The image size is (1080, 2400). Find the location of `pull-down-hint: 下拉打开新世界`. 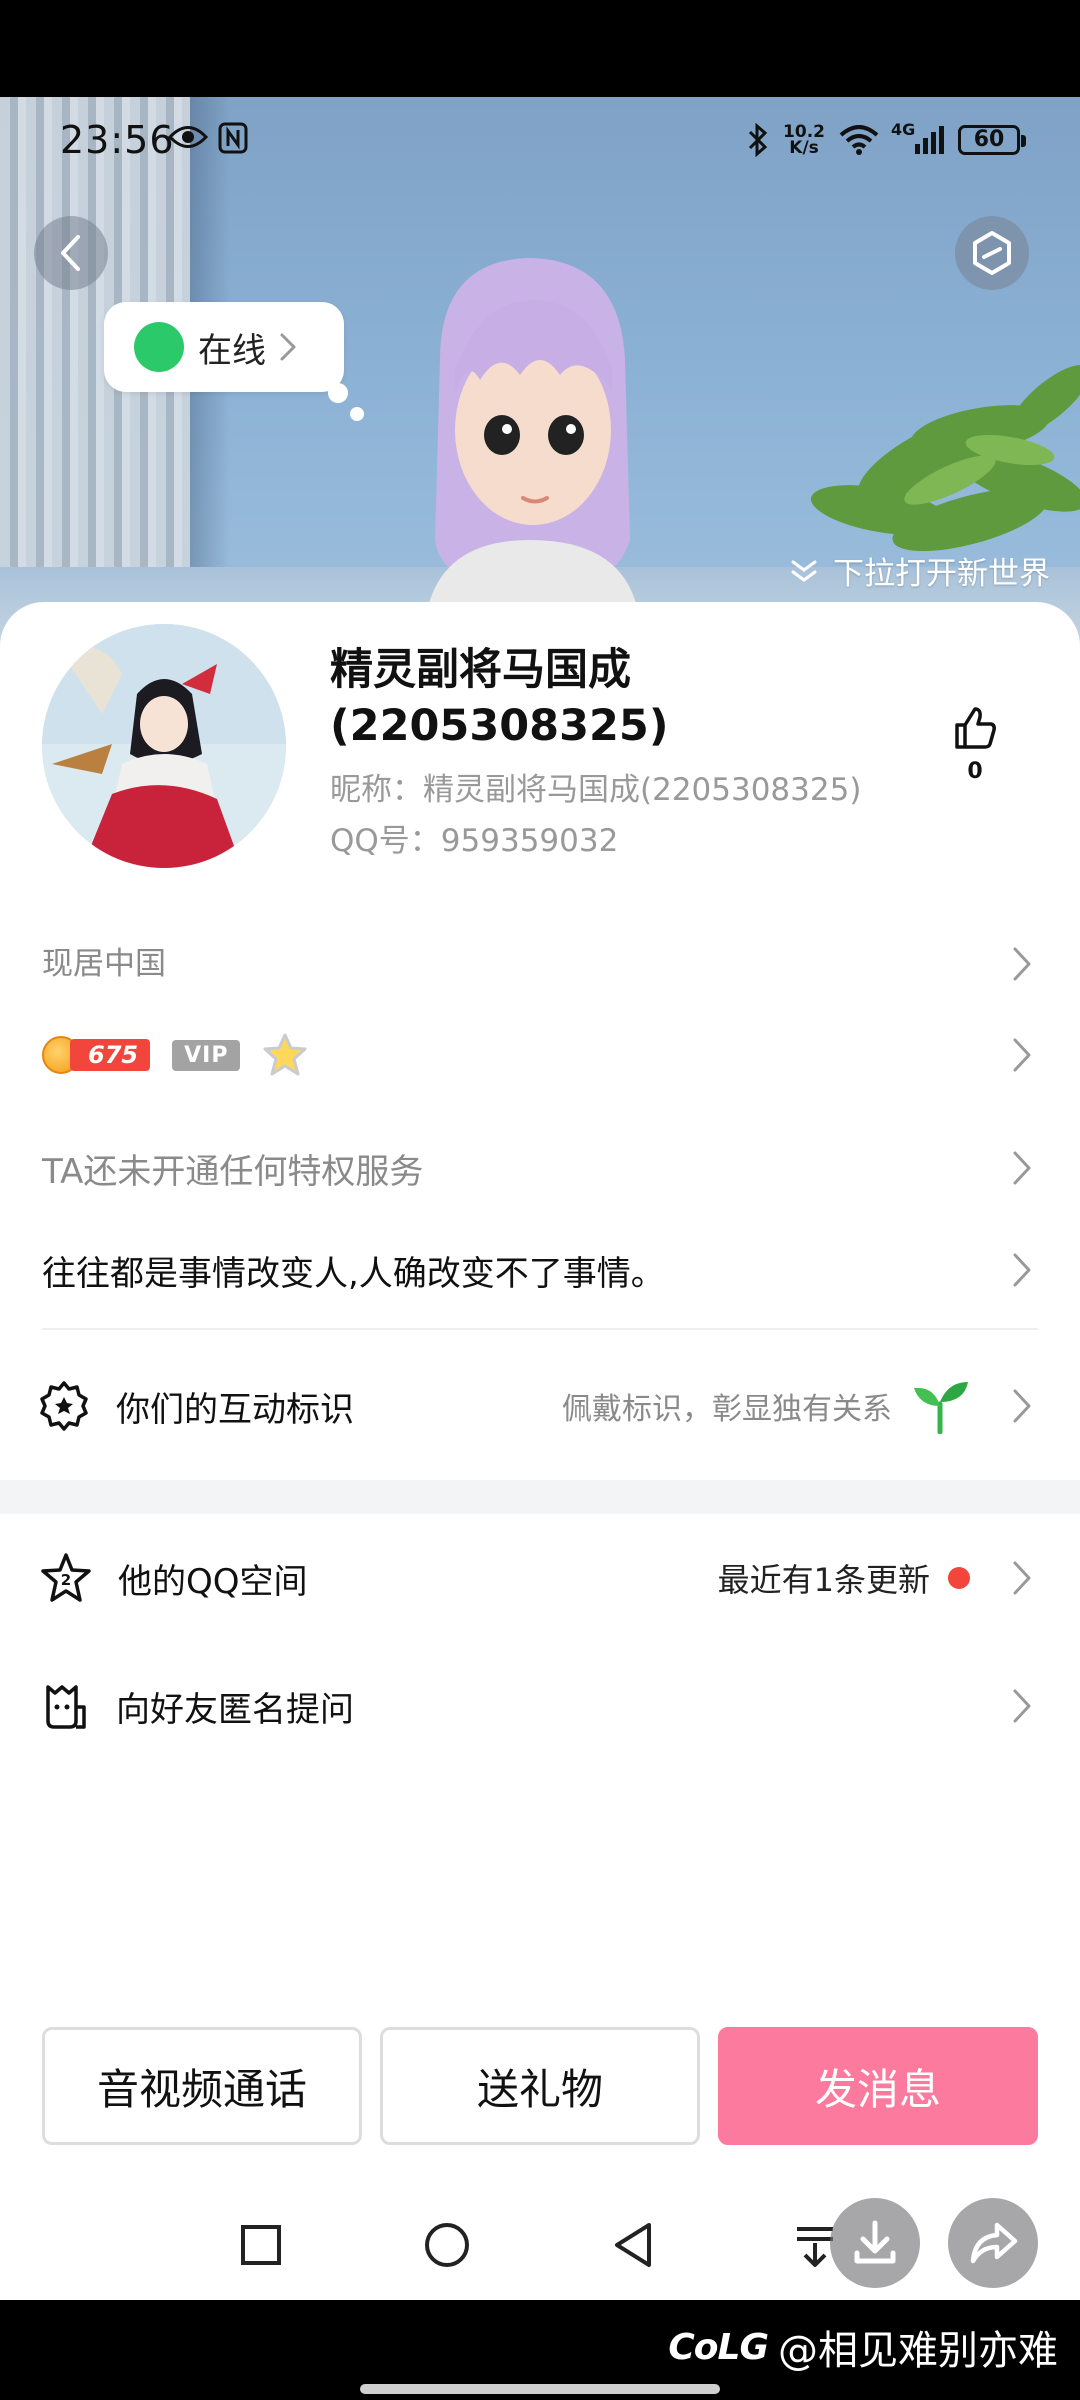

pull-down-hint: 下拉打开新世界 is located at coordinates (919, 570).